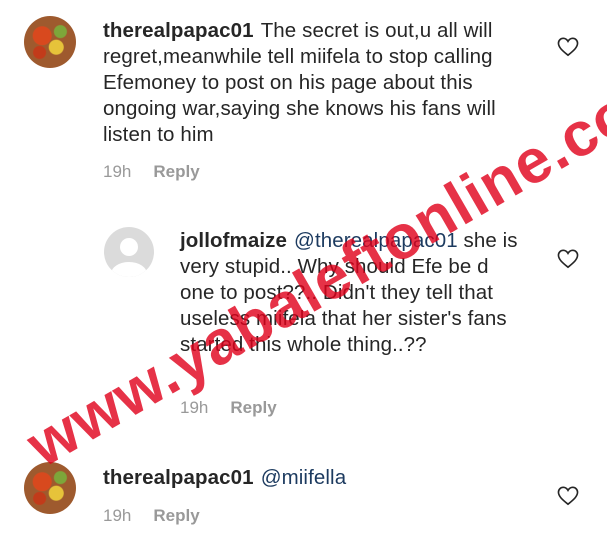  What do you see at coordinates (376, 240) in the screenshot?
I see `comment-mention: @therealpapac01` at bounding box center [376, 240].